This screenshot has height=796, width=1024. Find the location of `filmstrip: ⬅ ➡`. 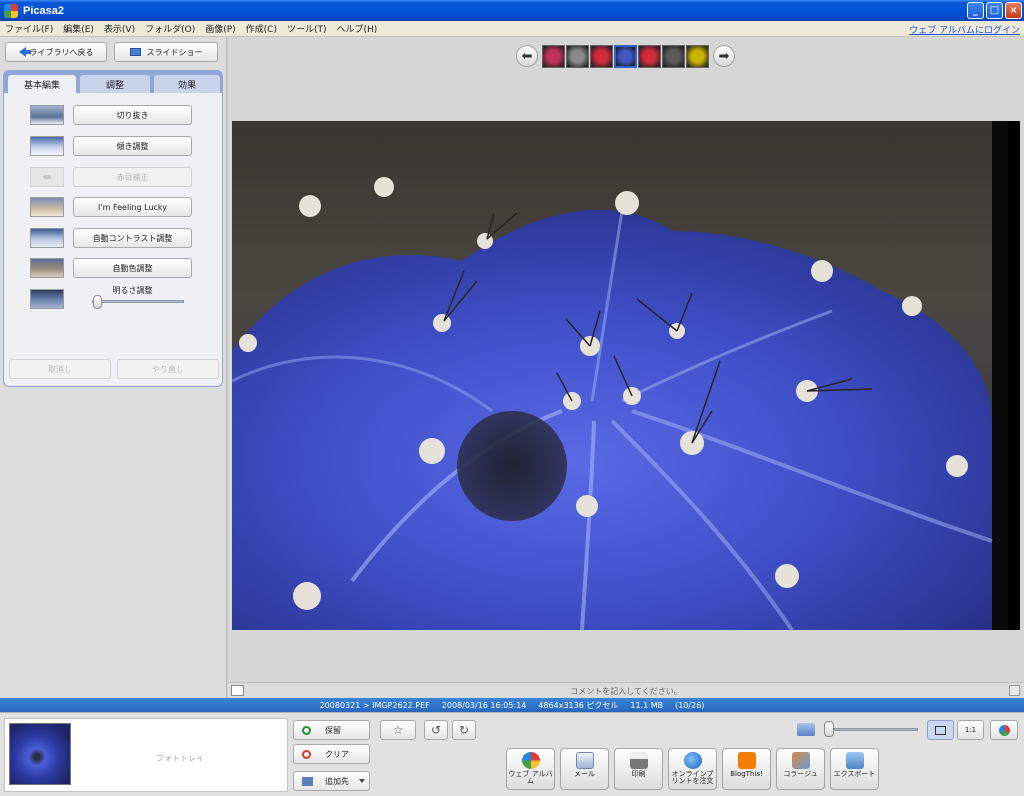

filmstrip: ⬅ ➡ is located at coordinates (625, 56).